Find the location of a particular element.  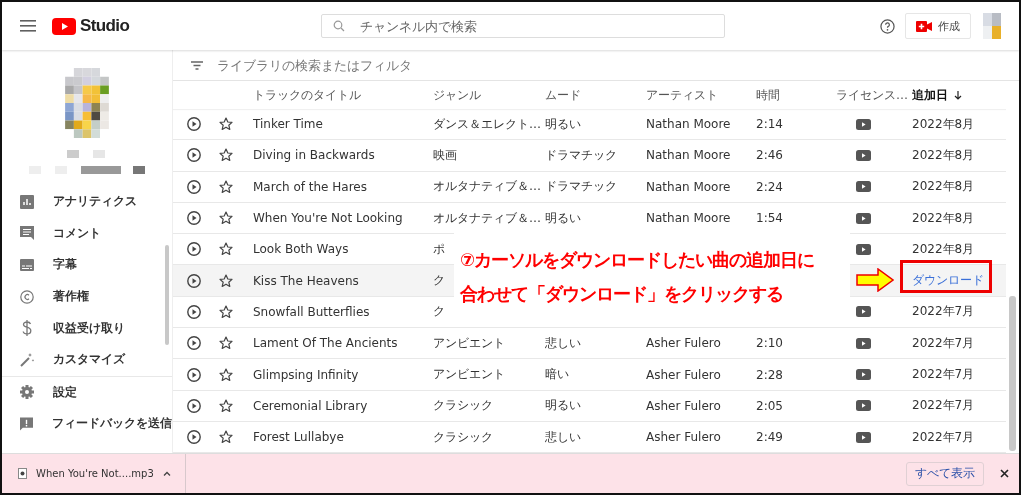

track-title: Kiss The Heavens is located at coordinates (306, 280).